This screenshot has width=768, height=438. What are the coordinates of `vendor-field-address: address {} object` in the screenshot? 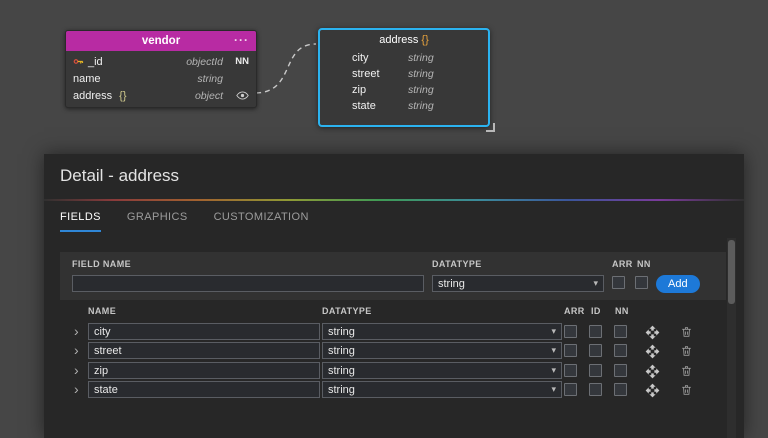 It's located at (161, 95).